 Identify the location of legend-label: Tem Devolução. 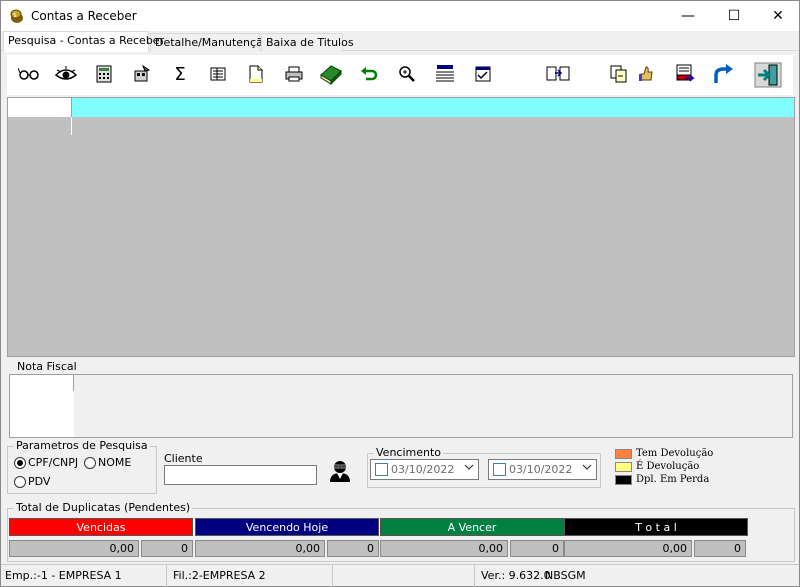
(675, 453).